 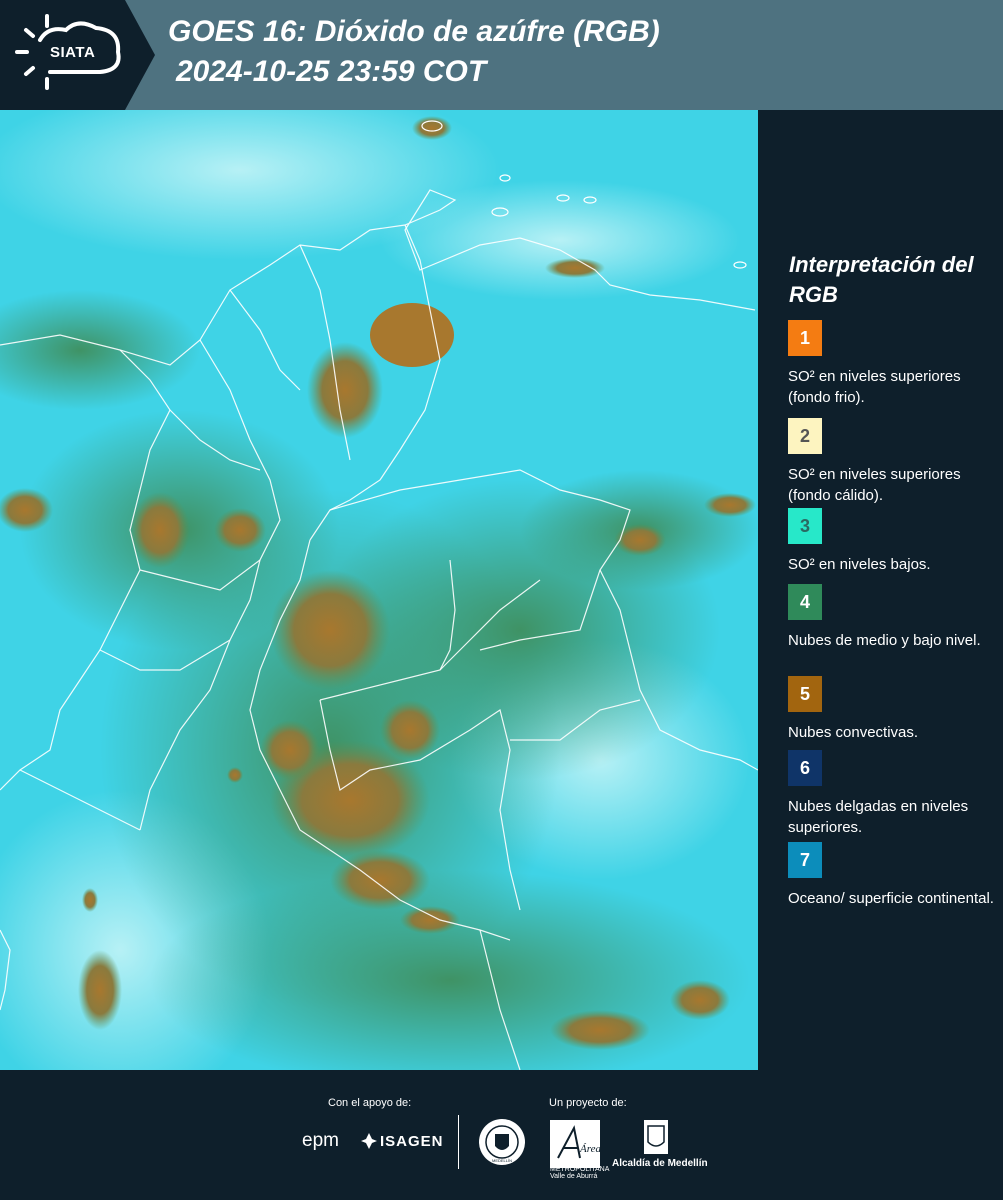 What do you see at coordinates (805, 694) in the screenshot?
I see `legend-swatch-5: 5` at bounding box center [805, 694].